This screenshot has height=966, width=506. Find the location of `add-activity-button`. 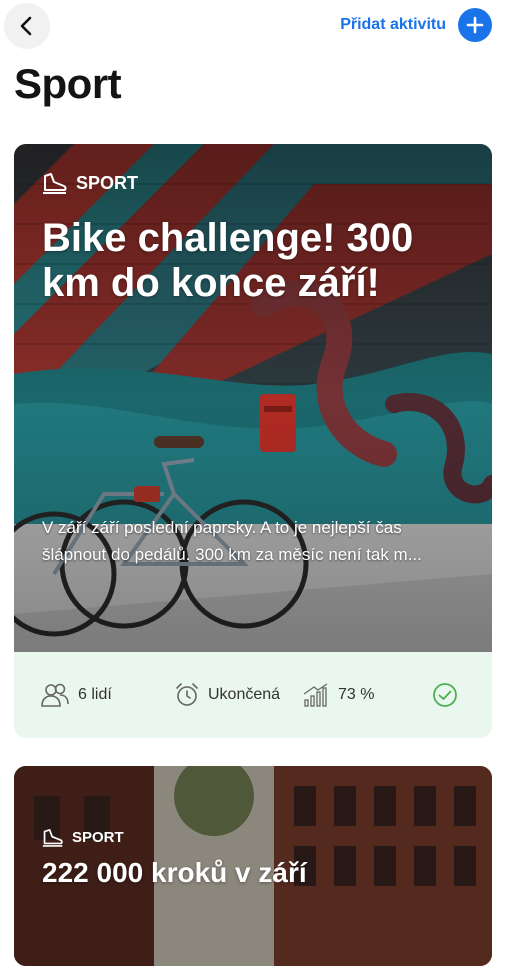

add-activity-button is located at coordinates (475, 25).